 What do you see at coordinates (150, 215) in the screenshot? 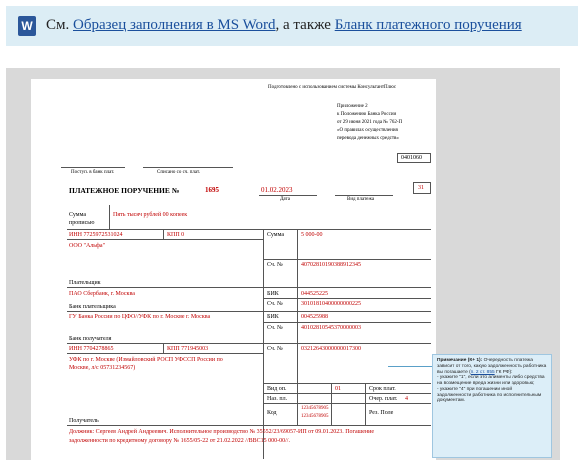
I see `sum-in-words: Пять тысяч рублей 00 копеек` at bounding box center [150, 215].